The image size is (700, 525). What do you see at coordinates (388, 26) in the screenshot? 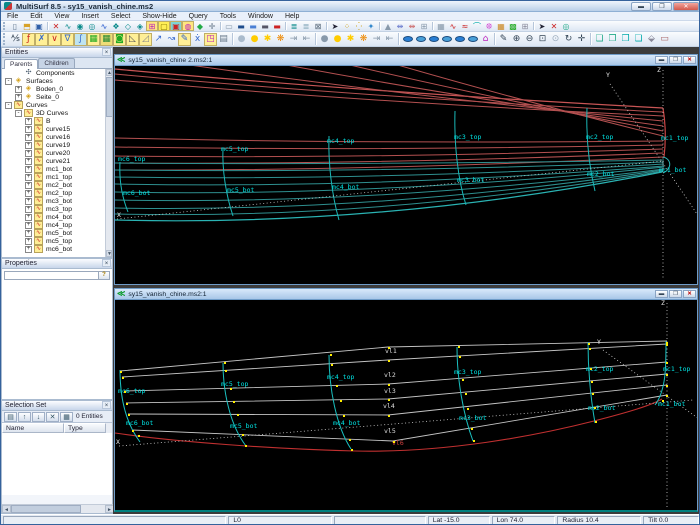
I see `toolbar-button: ▲` at bounding box center [388, 26].